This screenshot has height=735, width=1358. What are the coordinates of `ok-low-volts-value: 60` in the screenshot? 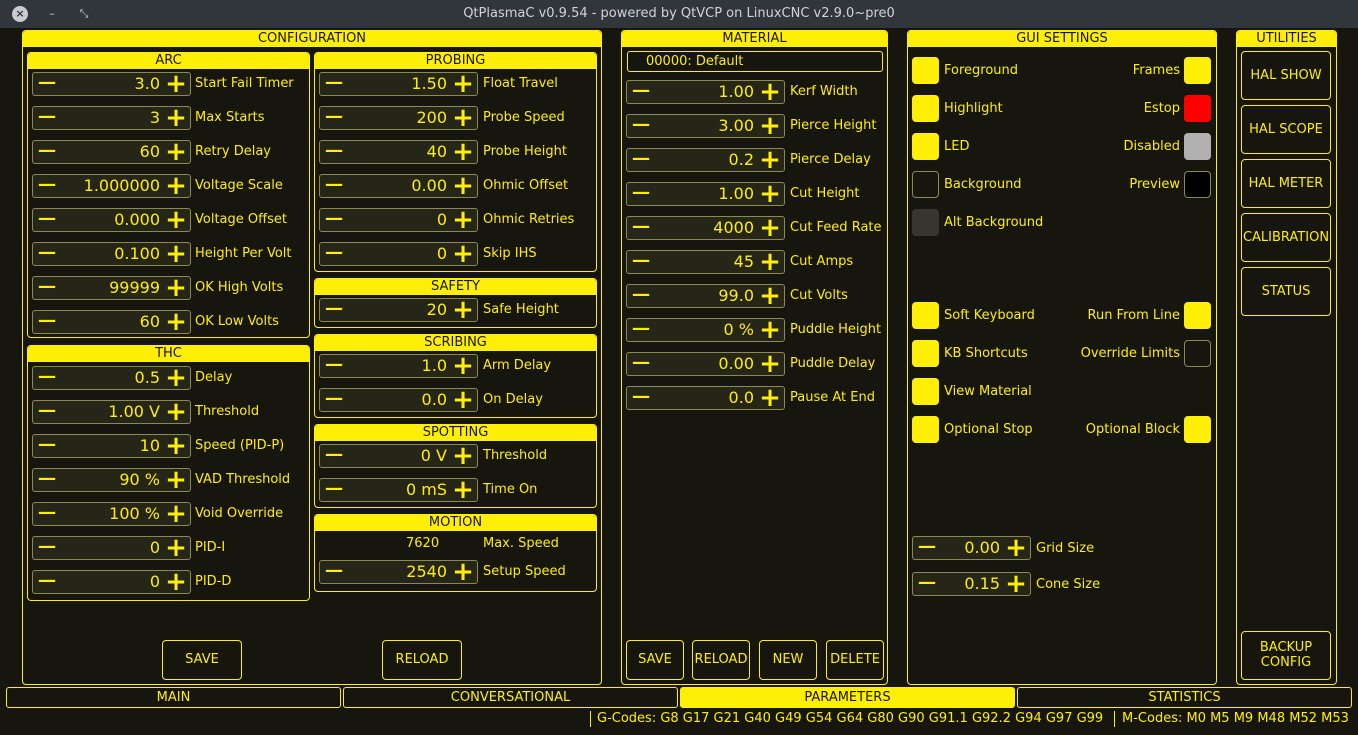 It's located at (110, 322).